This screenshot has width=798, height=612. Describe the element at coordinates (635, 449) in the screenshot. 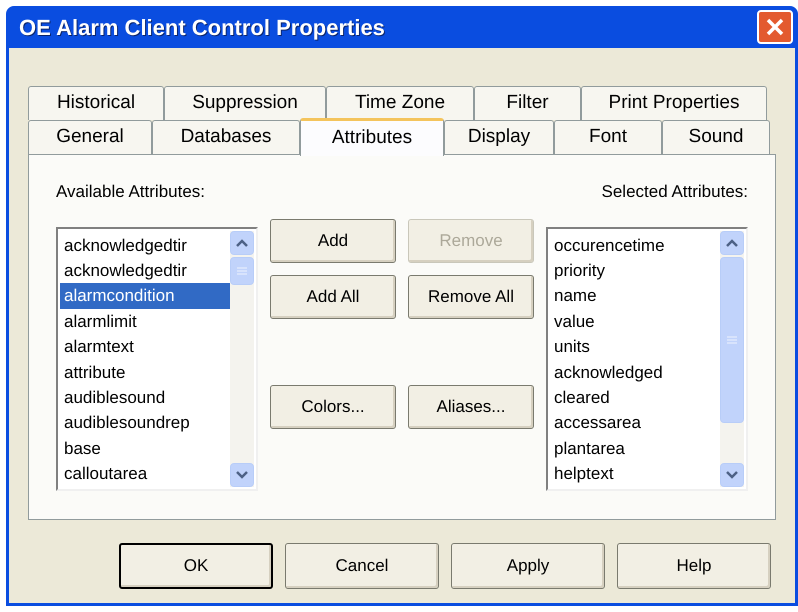

I see `list-item: plantarea` at that location.